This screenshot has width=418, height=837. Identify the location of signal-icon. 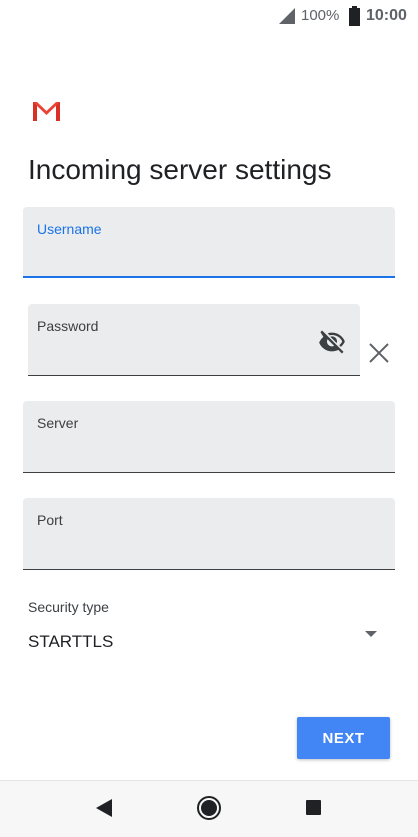
(287, 16).